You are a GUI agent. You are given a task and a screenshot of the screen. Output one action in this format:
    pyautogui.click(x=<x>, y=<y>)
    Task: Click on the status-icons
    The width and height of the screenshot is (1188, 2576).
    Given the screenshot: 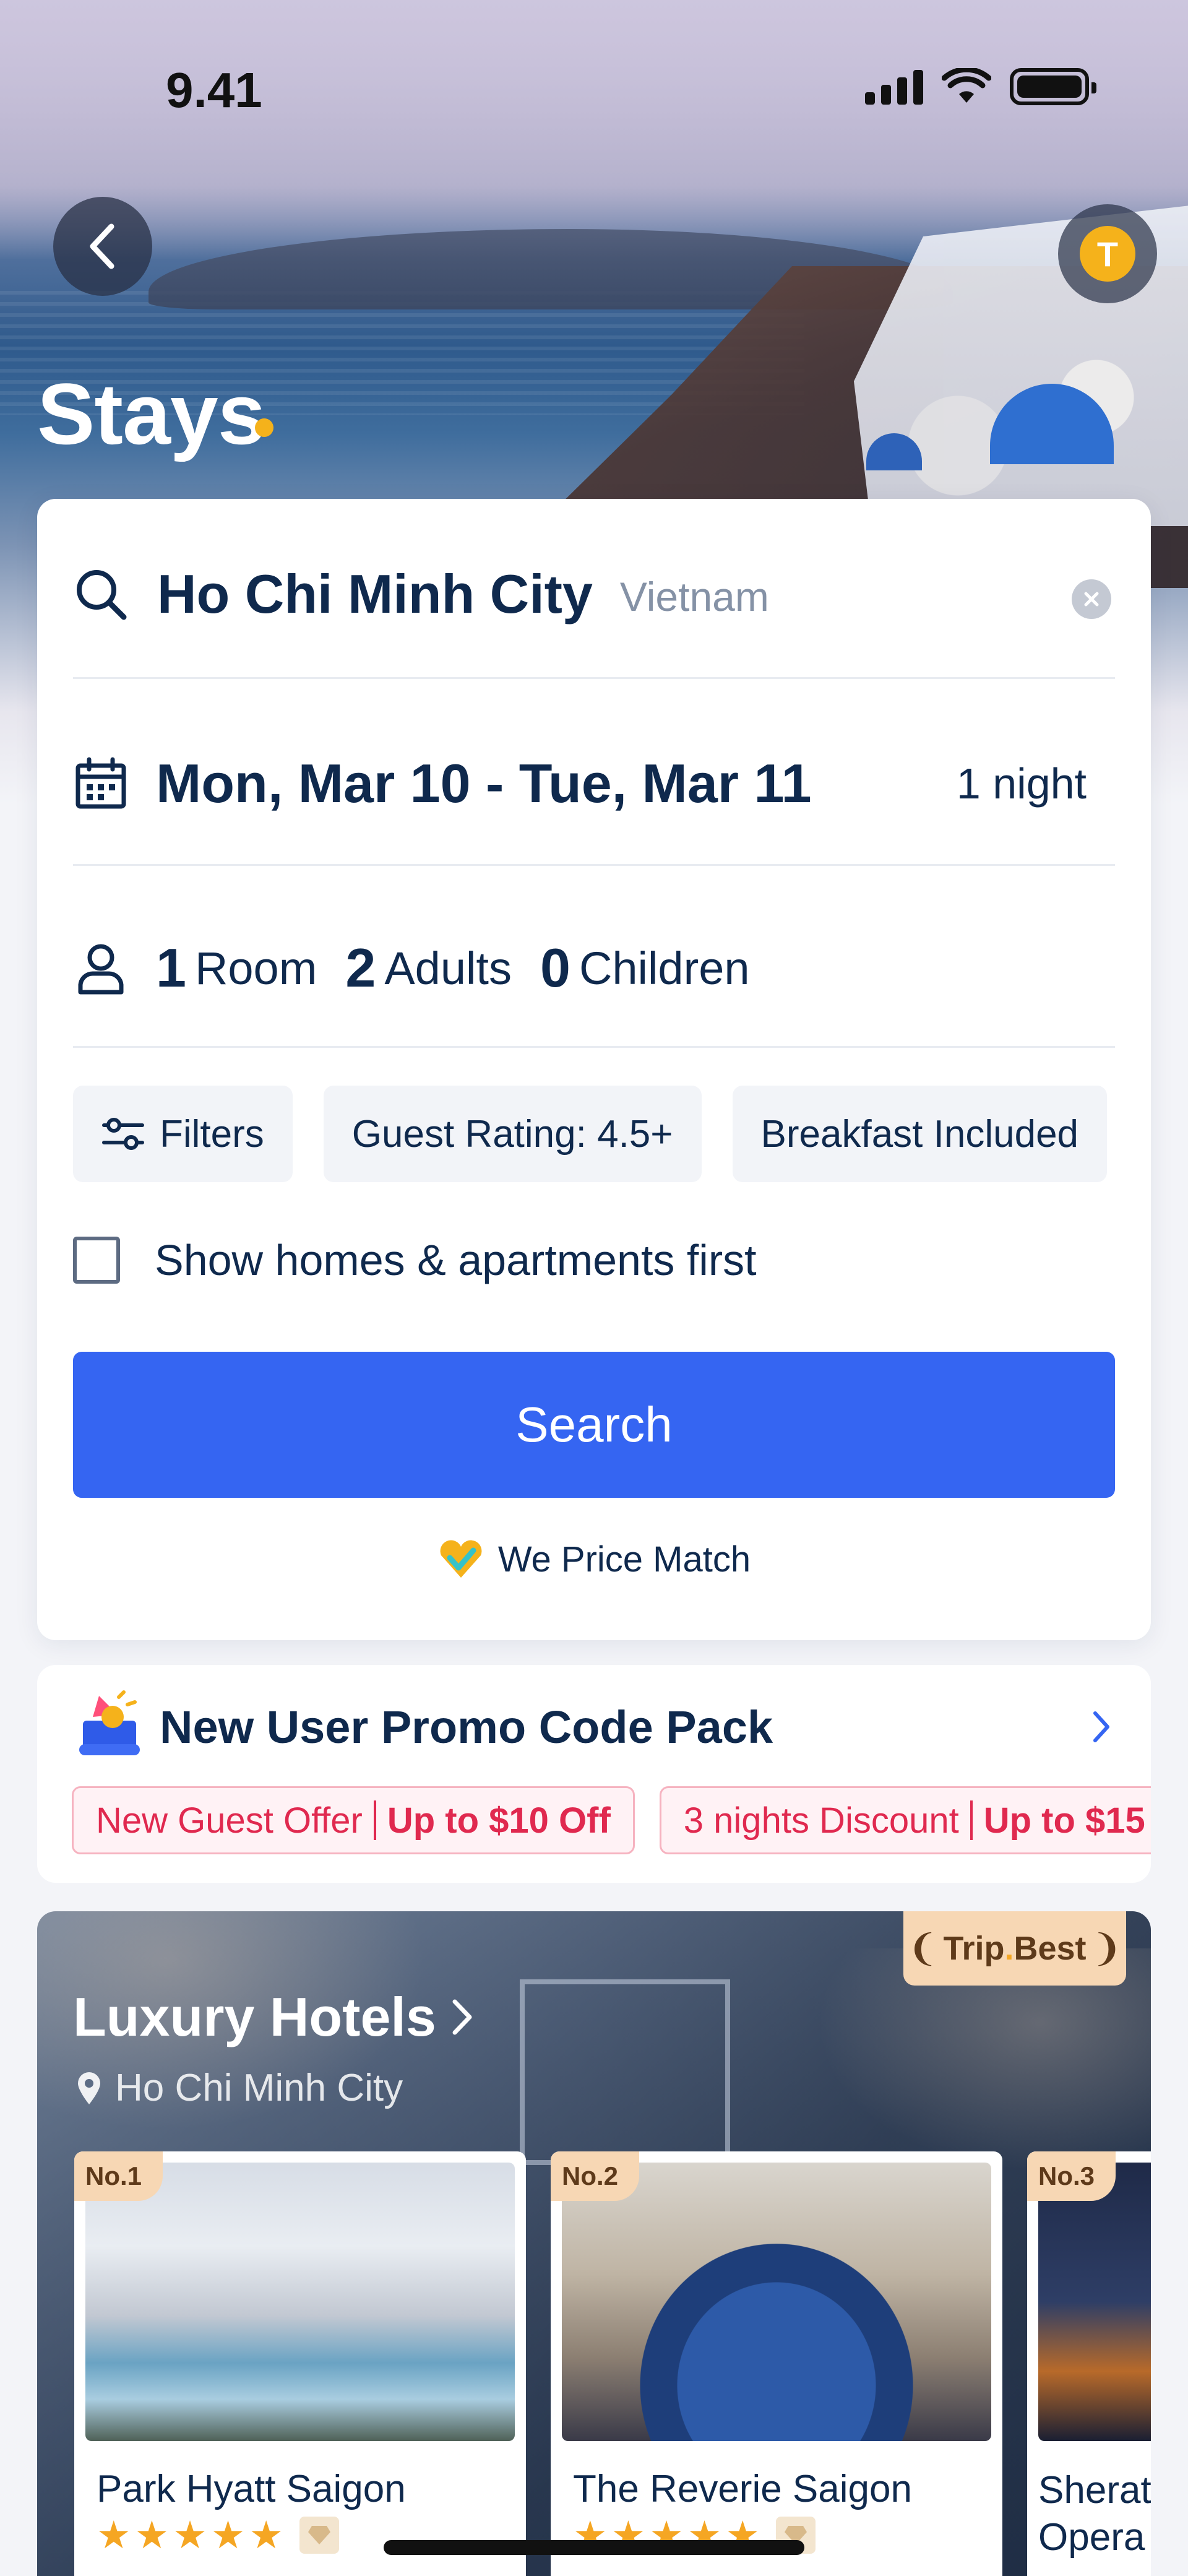 What is the action you would take?
    pyautogui.click(x=980, y=86)
    